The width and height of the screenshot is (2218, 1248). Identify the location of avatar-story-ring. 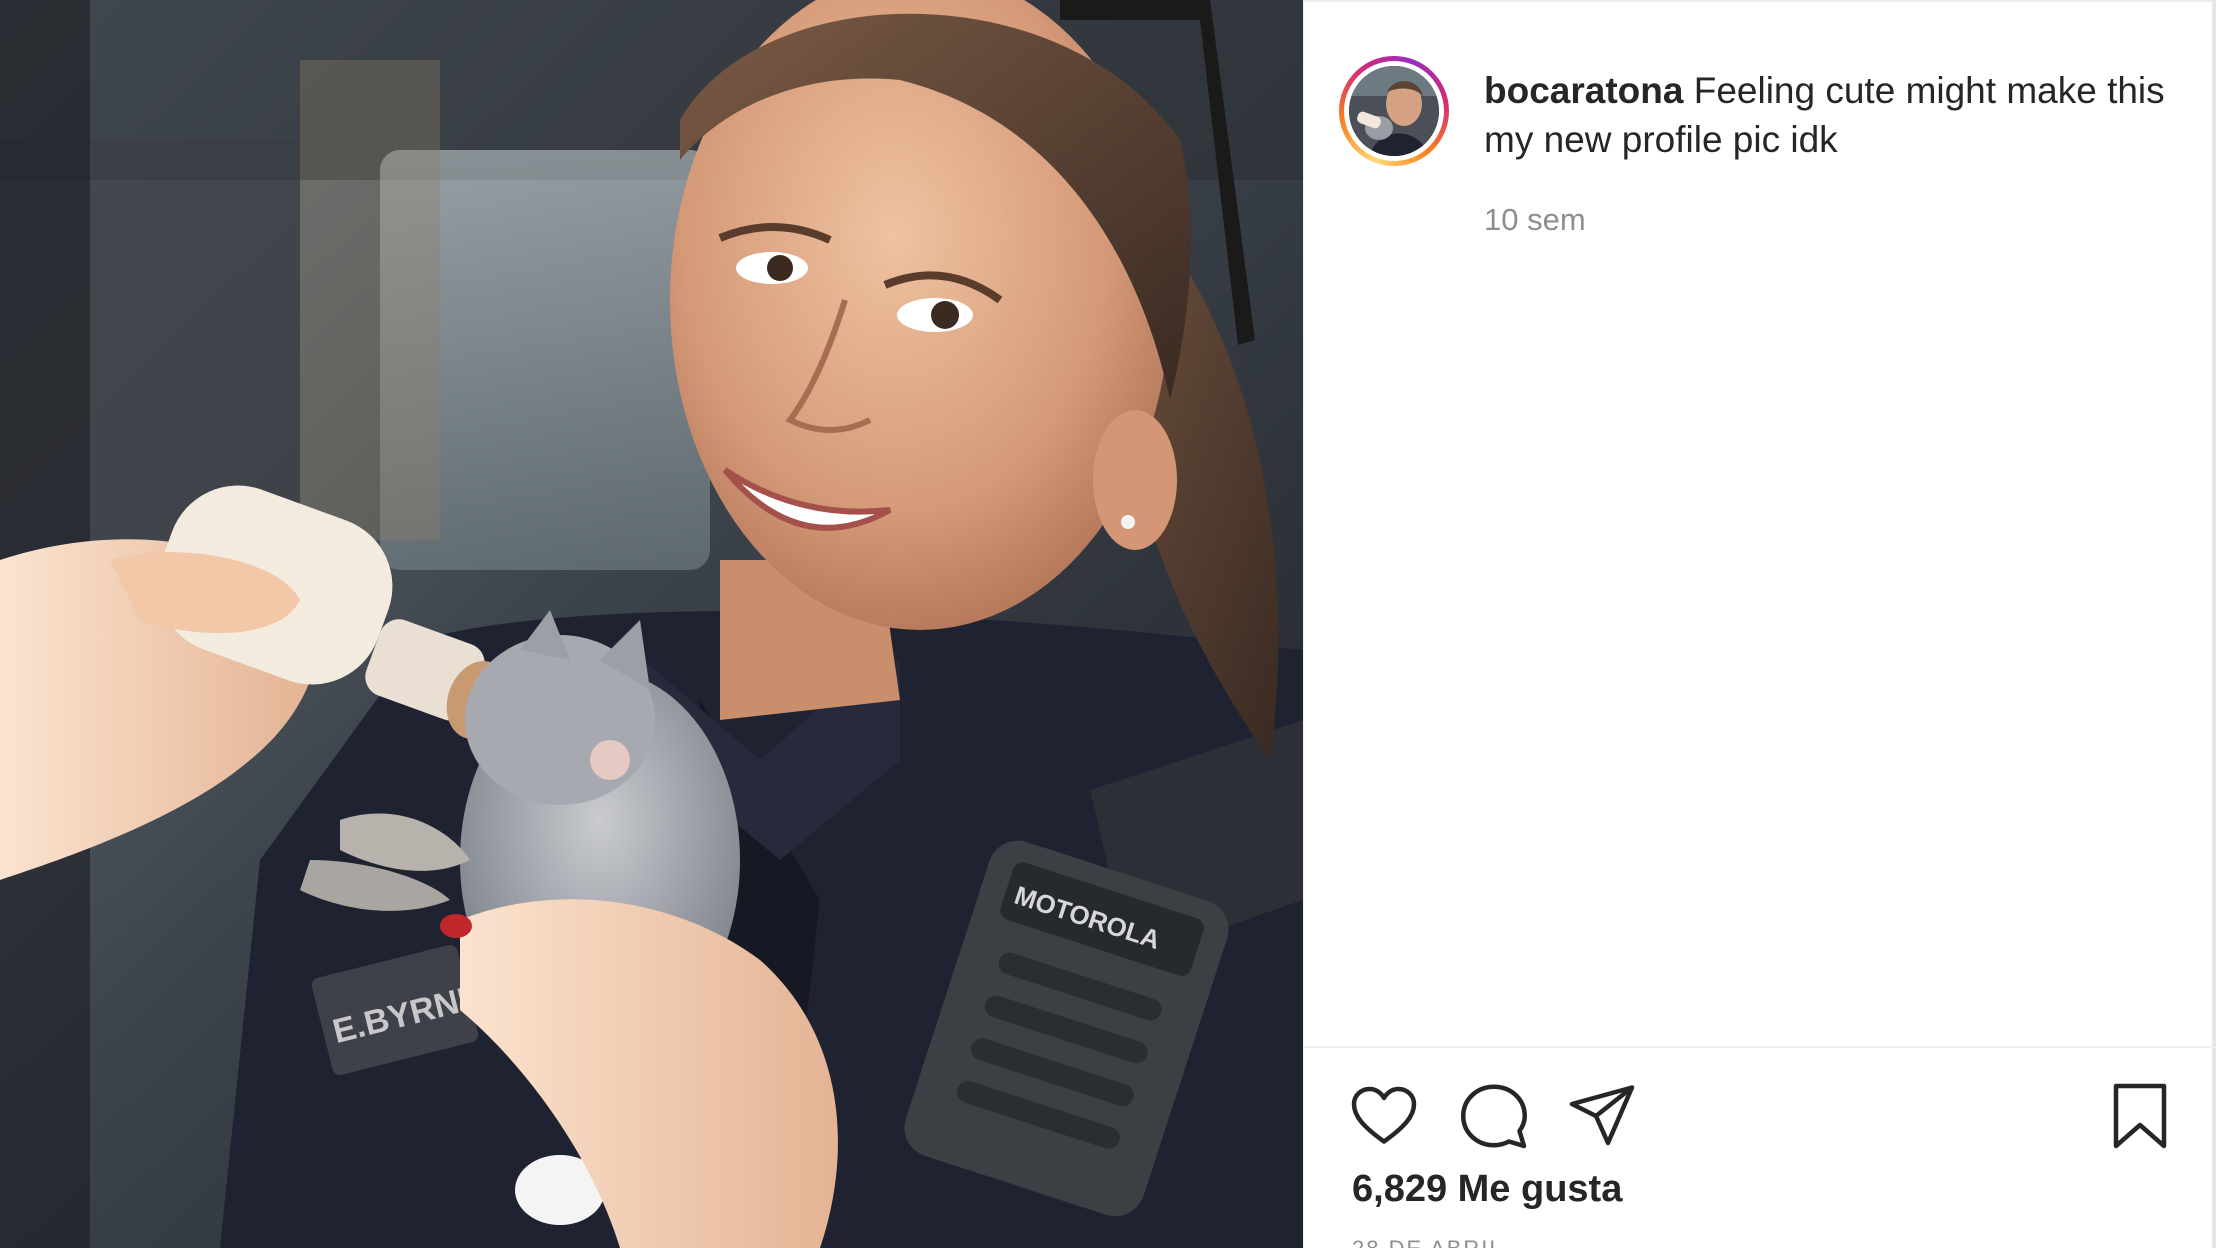
(1394, 111).